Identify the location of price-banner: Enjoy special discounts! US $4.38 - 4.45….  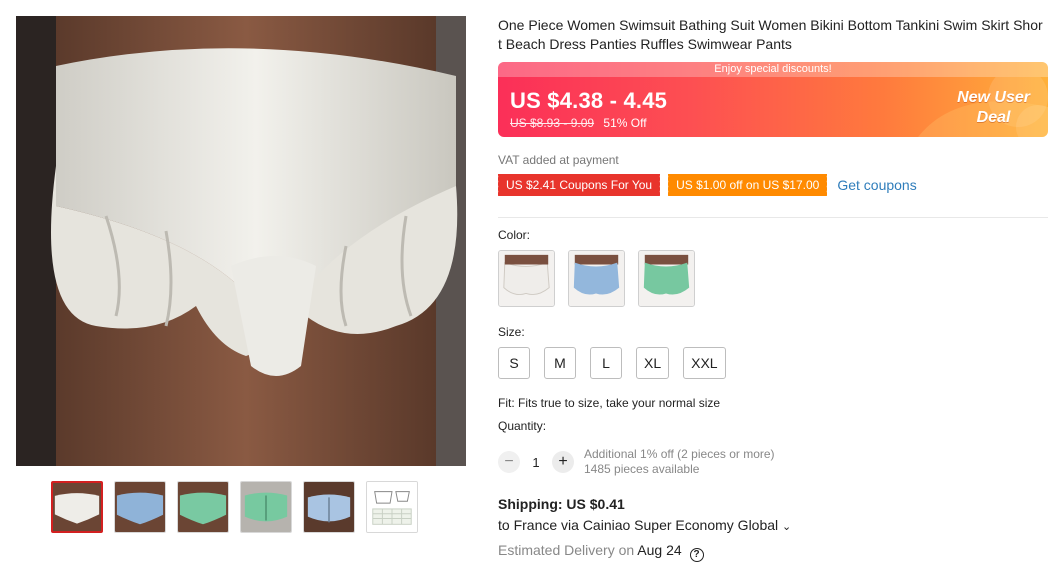
(773, 99).